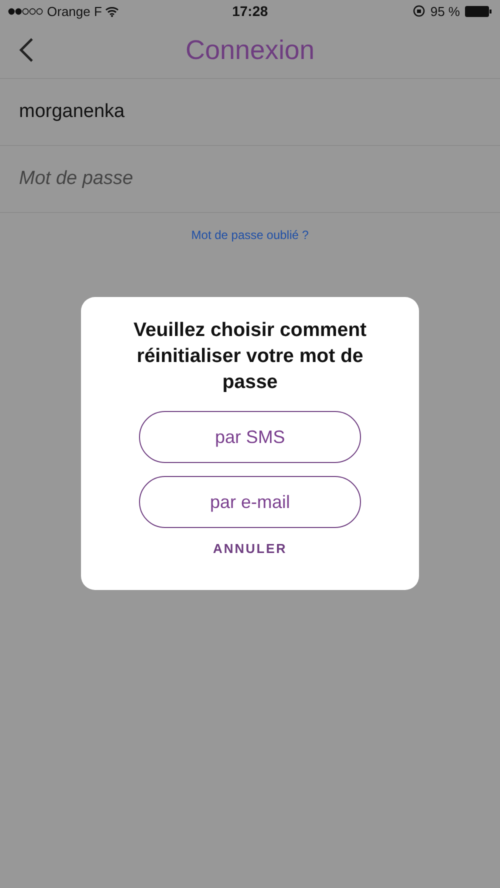  Describe the element at coordinates (478, 11) in the screenshot. I see `battery-icon` at that location.